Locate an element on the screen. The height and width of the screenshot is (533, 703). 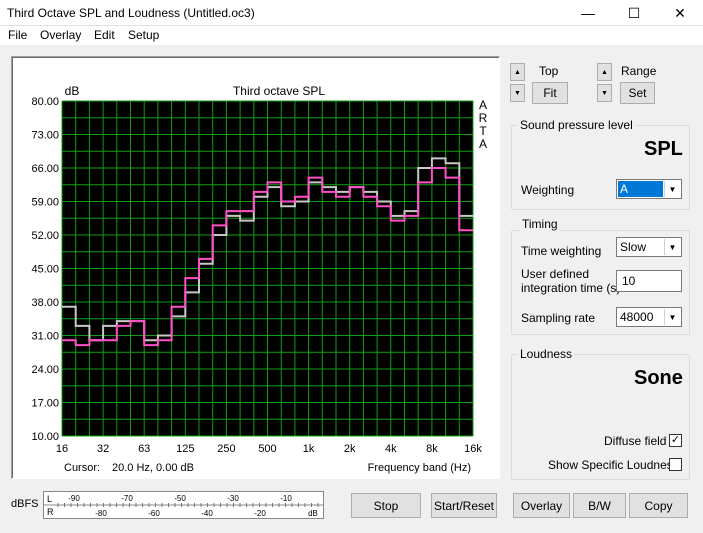
meter-top-tick-label: -70 is located at coordinates (127, 498).